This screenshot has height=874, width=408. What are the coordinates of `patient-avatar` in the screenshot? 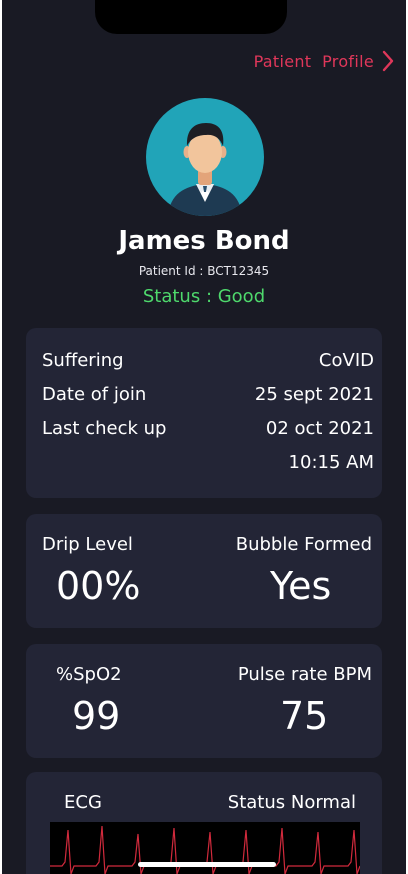 It's located at (205, 157).